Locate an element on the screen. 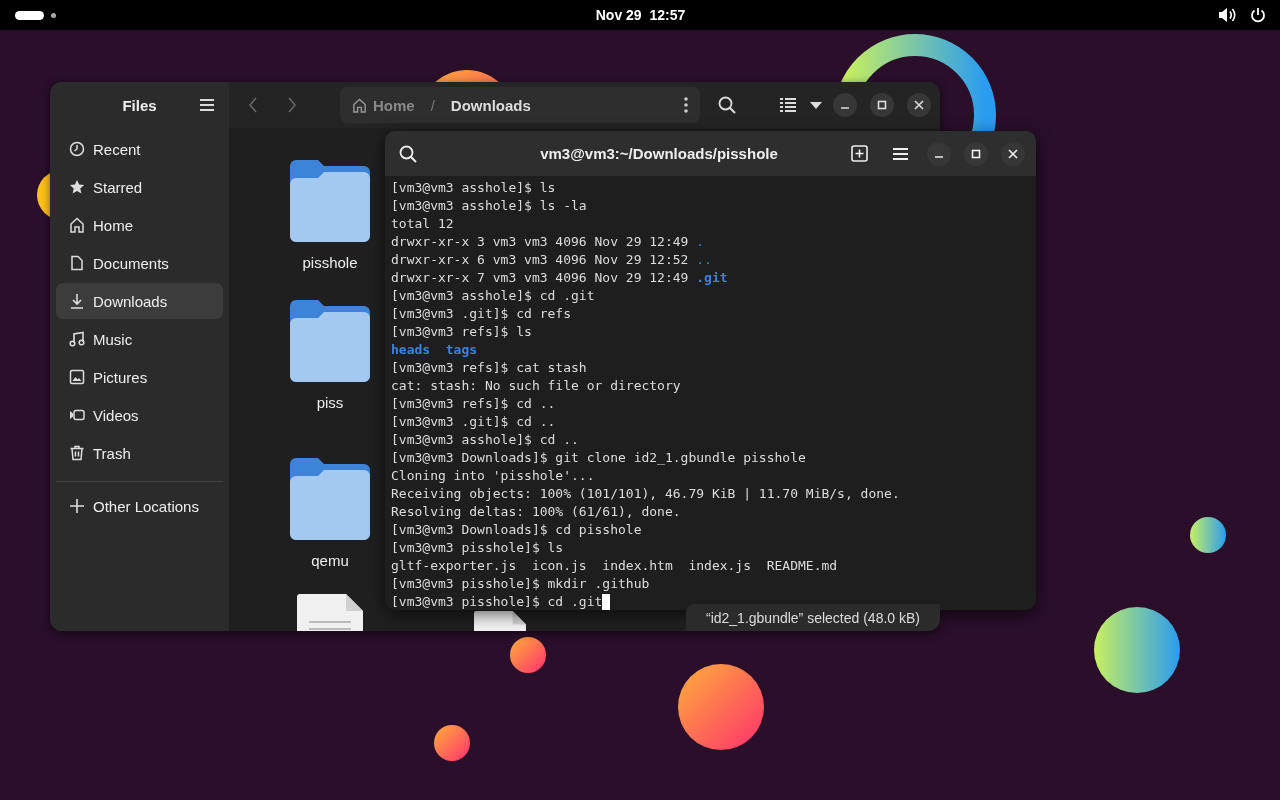 This screenshot has height=800, width=1280. path-segment: Home is located at coordinates (394, 105).